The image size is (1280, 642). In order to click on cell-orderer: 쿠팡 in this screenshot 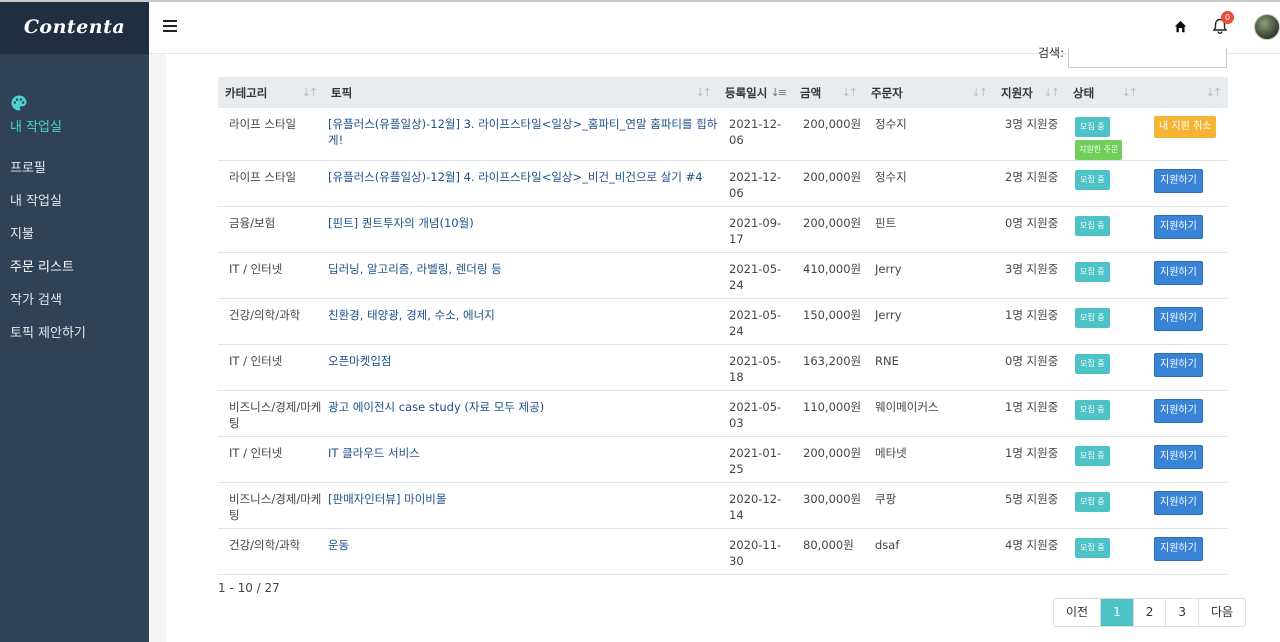, I will do `click(886, 499)`.